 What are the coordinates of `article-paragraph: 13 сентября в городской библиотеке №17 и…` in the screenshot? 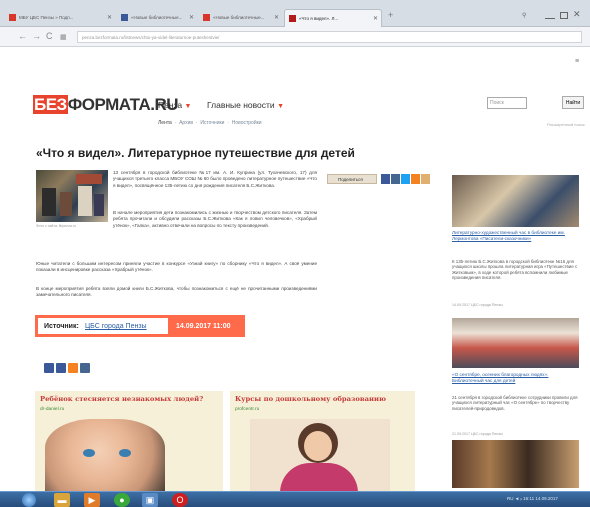 It's located at (215, 179).